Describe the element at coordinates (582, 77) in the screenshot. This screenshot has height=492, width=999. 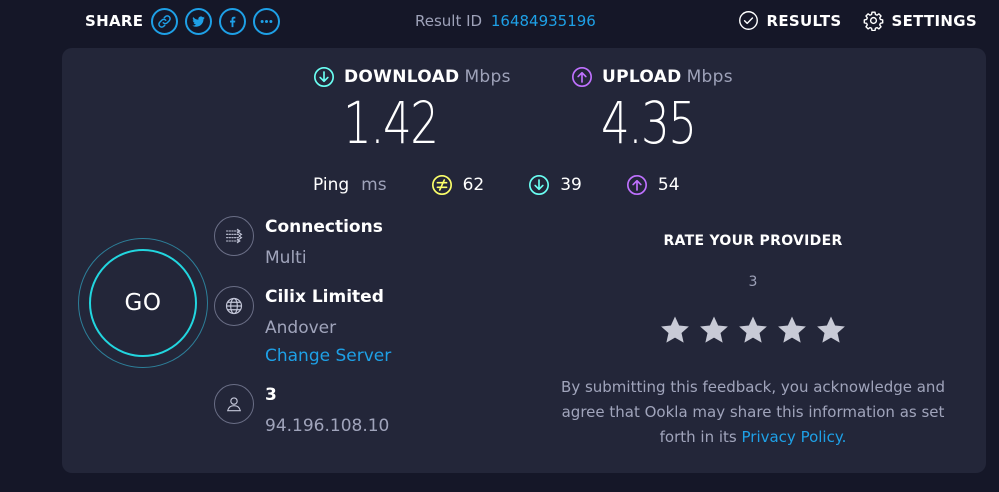
I see `upload-arrow-icon` at that location.